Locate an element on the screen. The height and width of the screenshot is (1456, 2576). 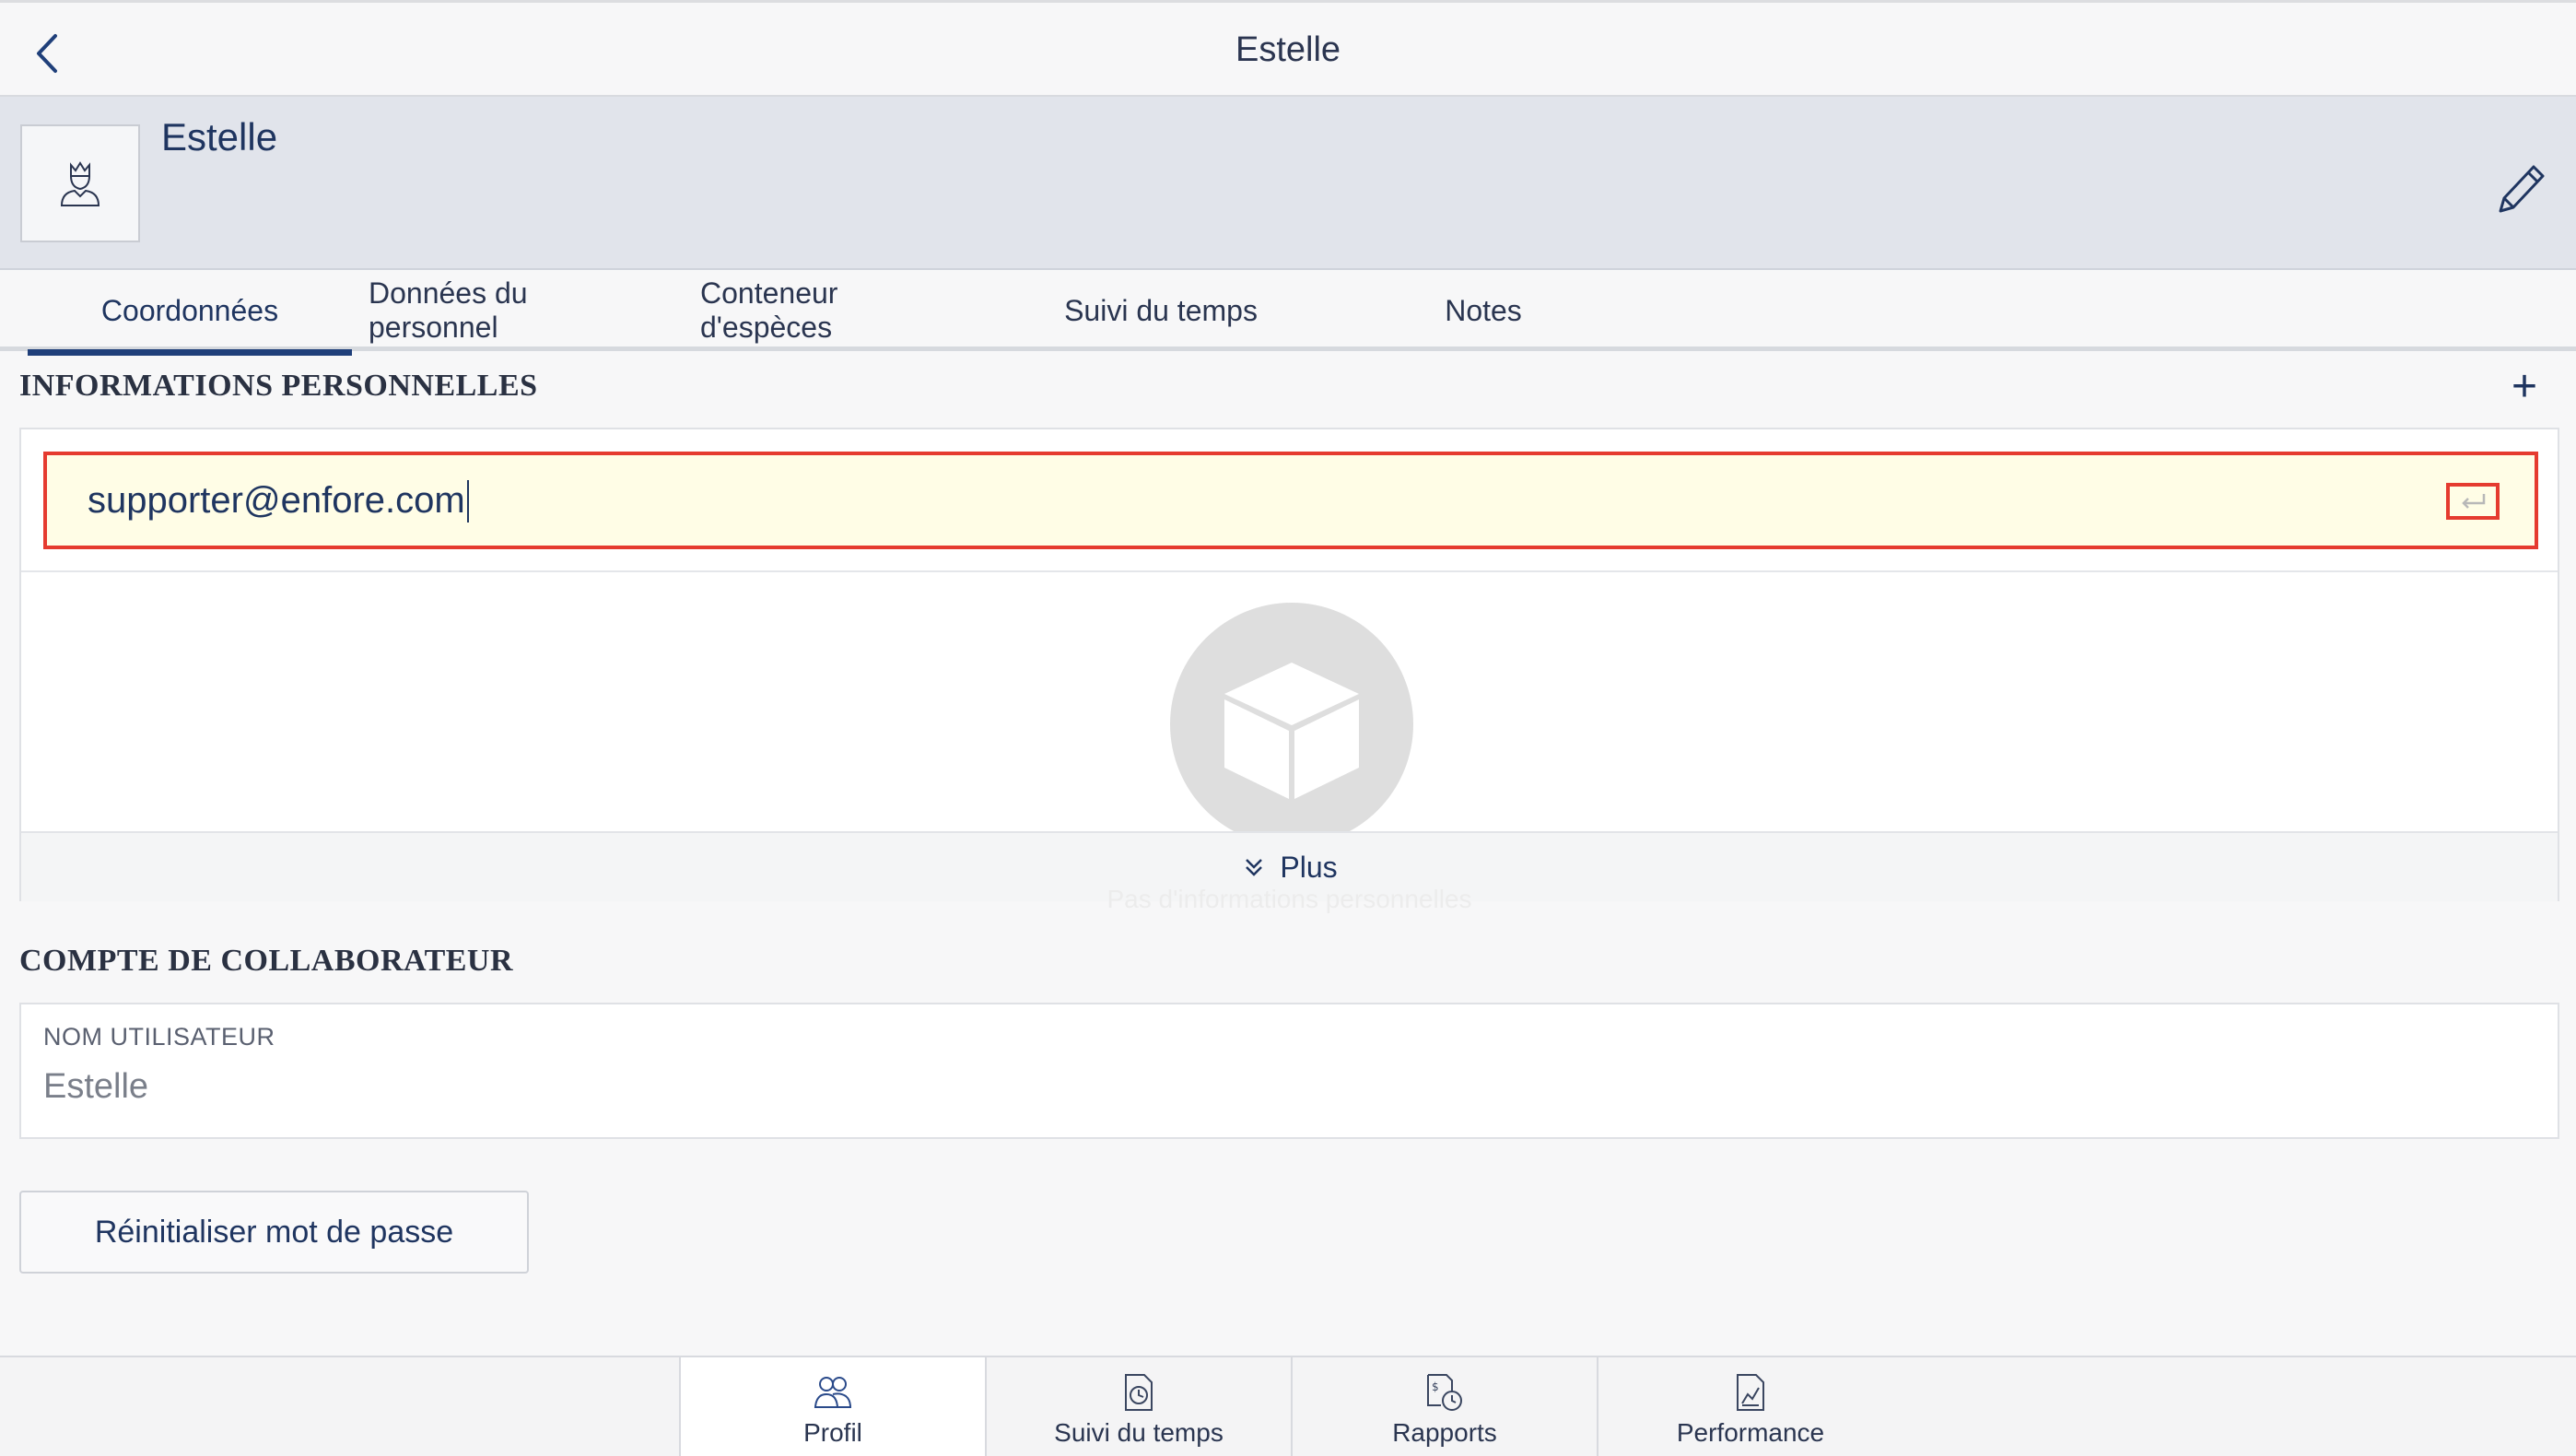
account-card: NOM UTILISATEUR Estelle is located at coordinates (1289, 1071).